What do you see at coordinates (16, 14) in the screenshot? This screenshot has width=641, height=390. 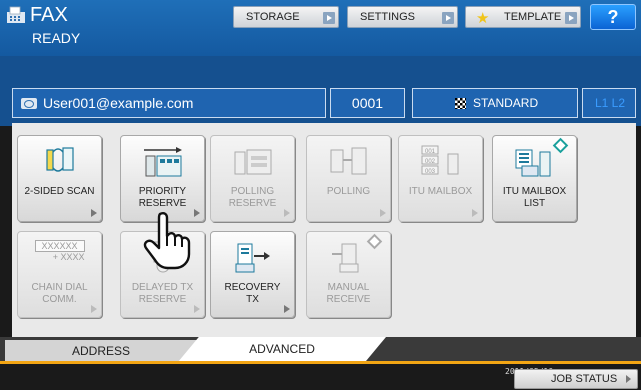 I see `fax-icon` at bounding box center [16, 14].